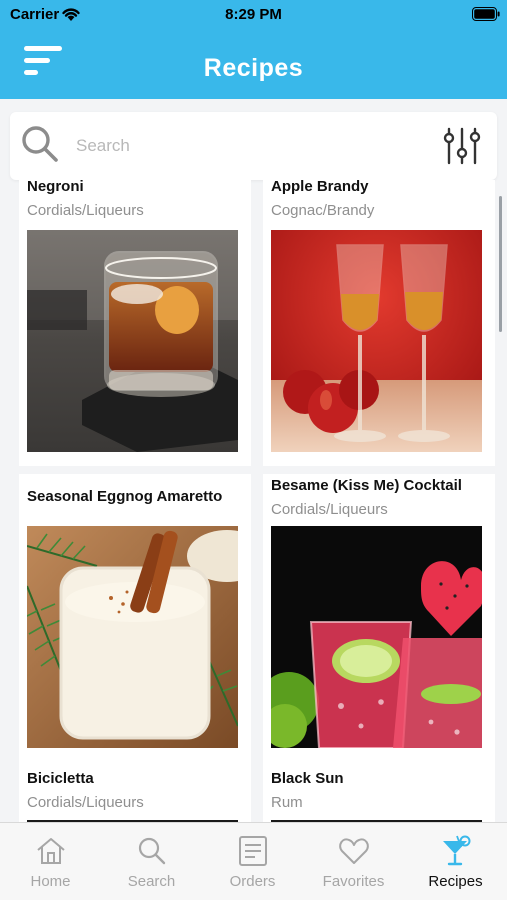  Describe the element at coordinates (320, 187) in the screenshot. I see `recipe-name: Apple Brandy` at that location.